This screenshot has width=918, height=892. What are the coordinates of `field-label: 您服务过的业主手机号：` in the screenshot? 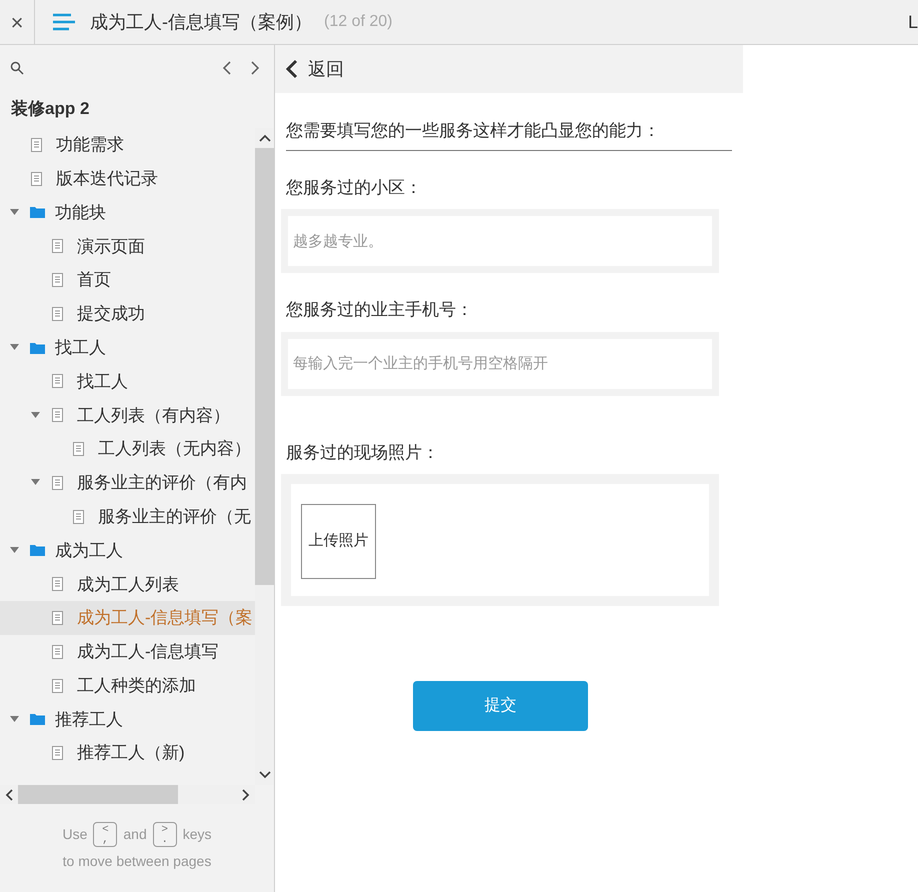 It's located at (380, 310).